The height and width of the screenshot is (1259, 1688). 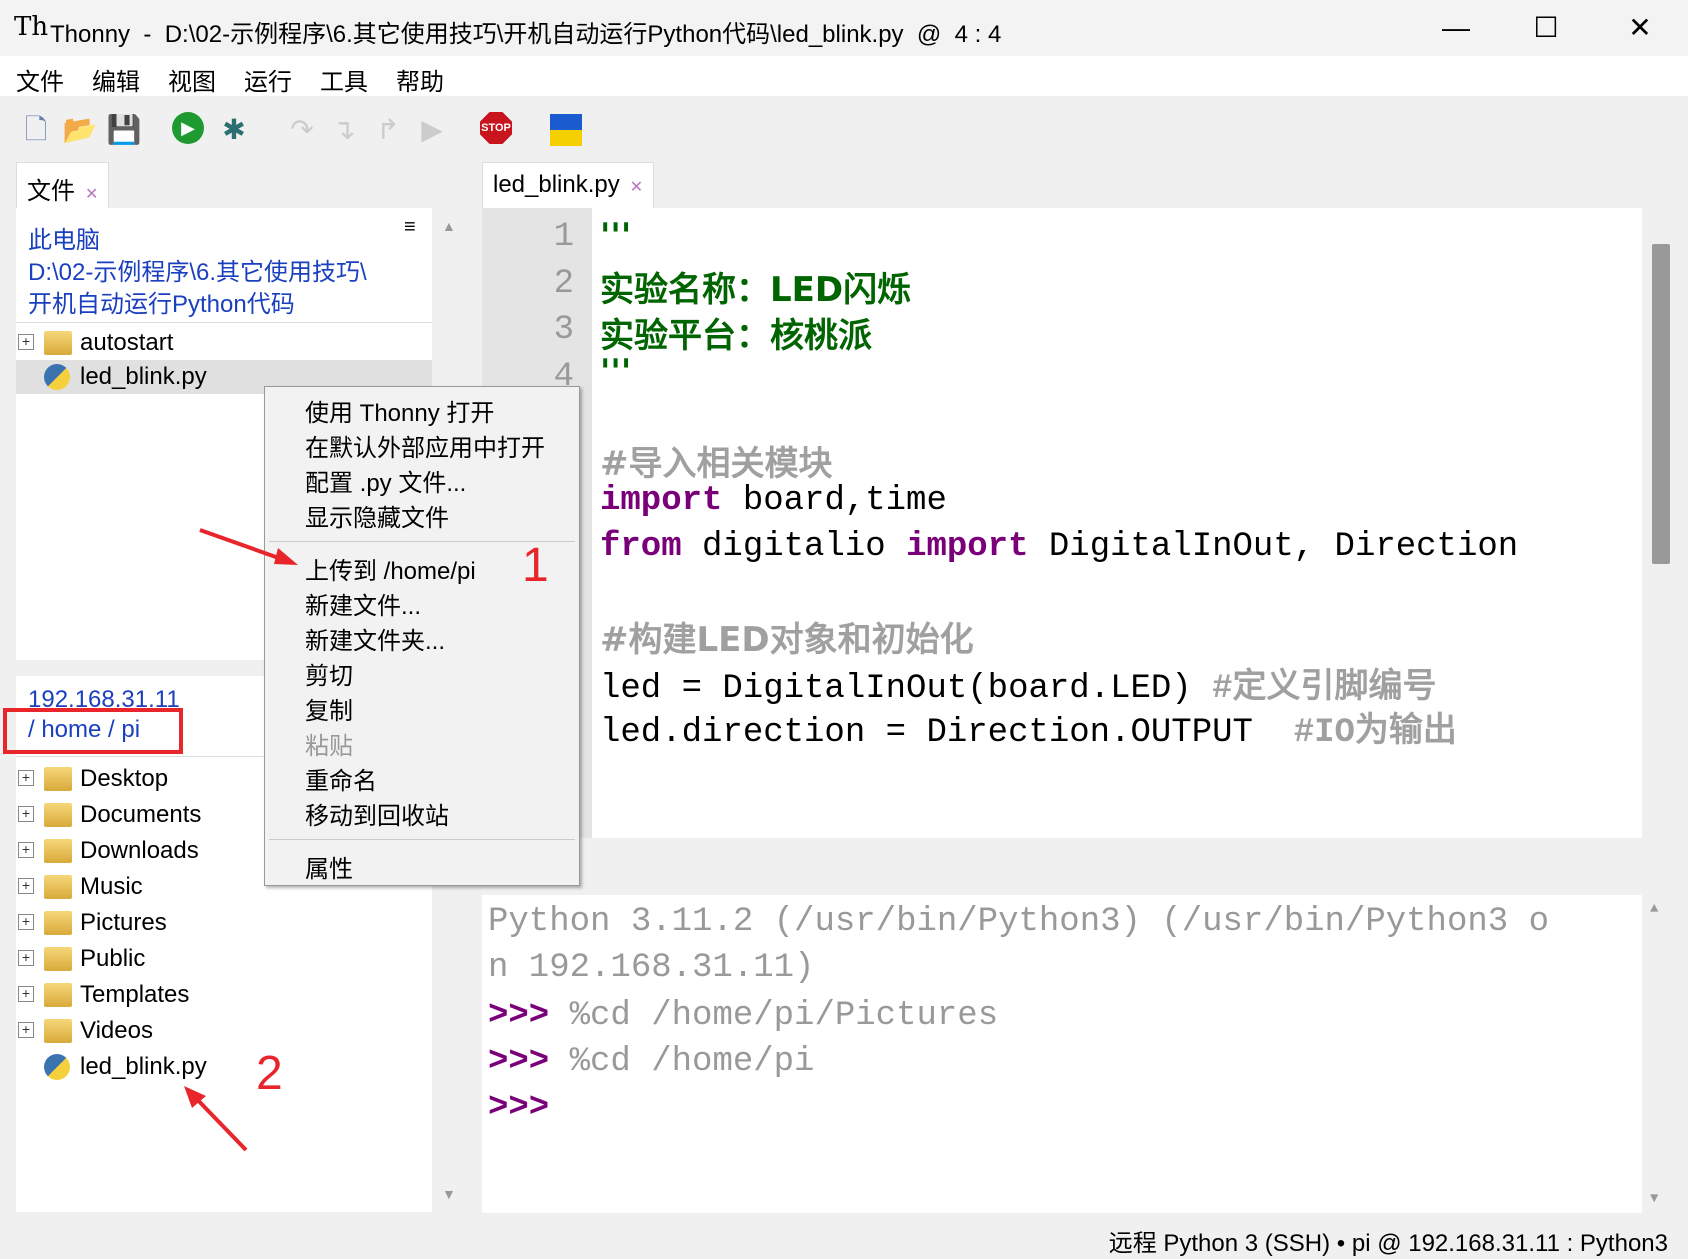 I want to click on tab-led-blink: led_blink.py ✕, so click(x=568, y=185).